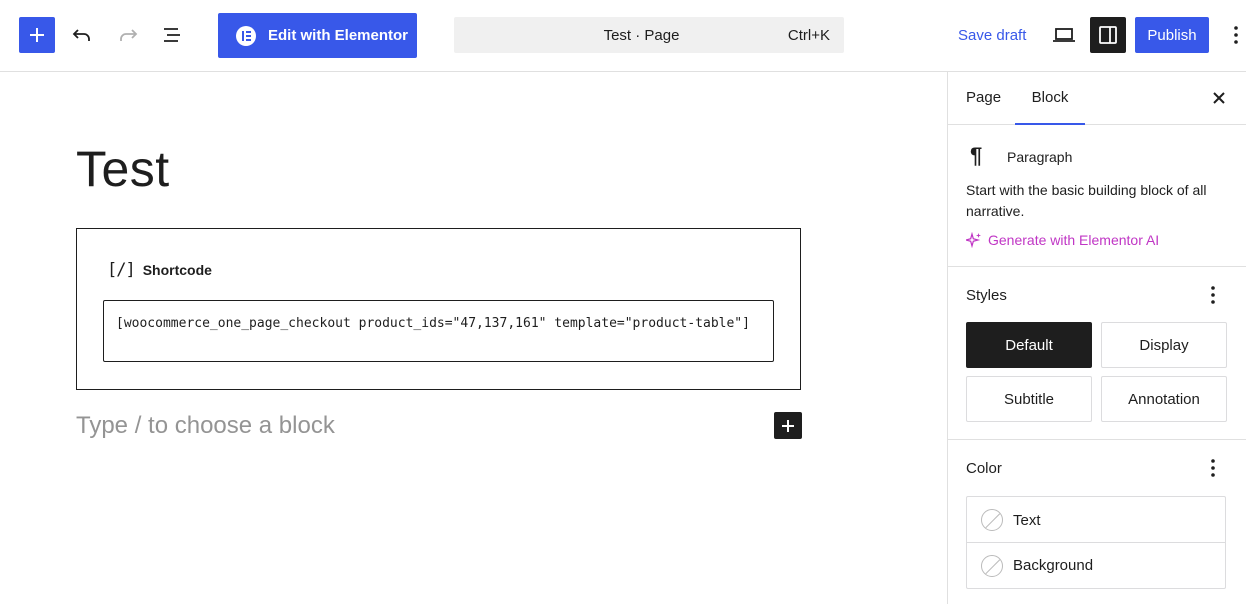 The image size is (1246, 604). Describe the element at coordinates (973, 240) in the screenshot. I see `sparkle-icon` at that location.